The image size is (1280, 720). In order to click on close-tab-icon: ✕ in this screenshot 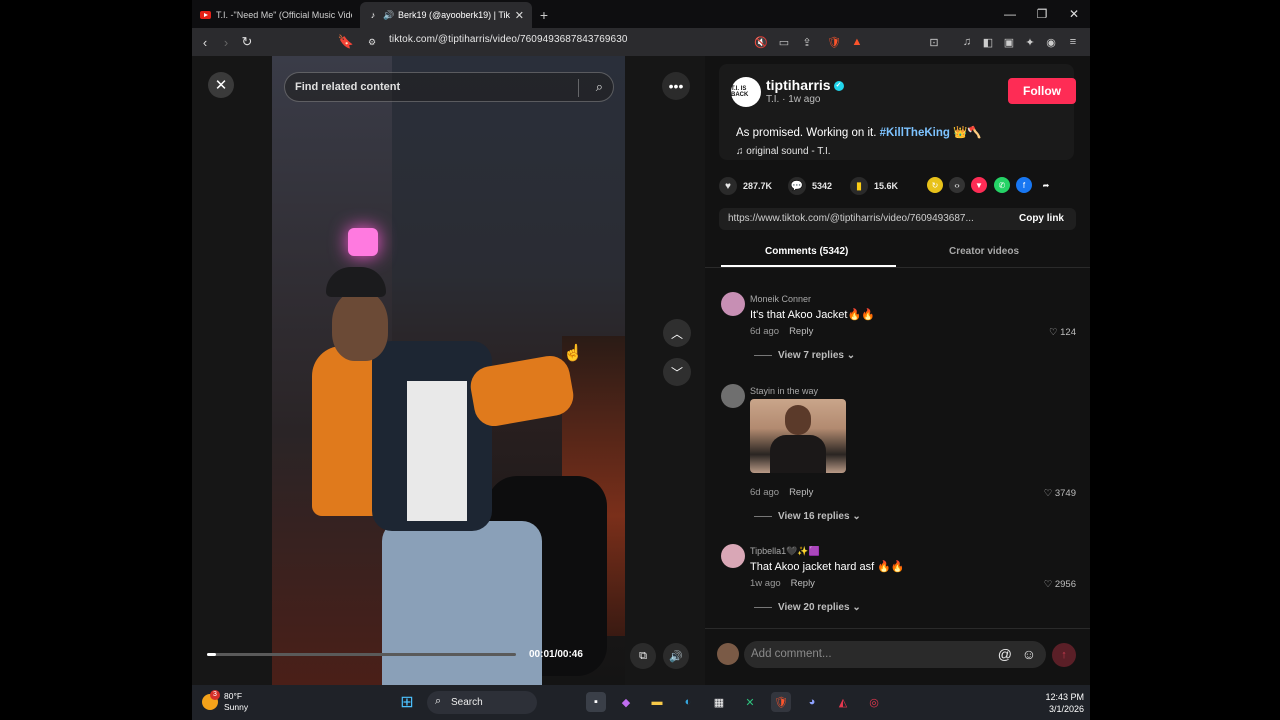, I will do `click(519, 15)`.